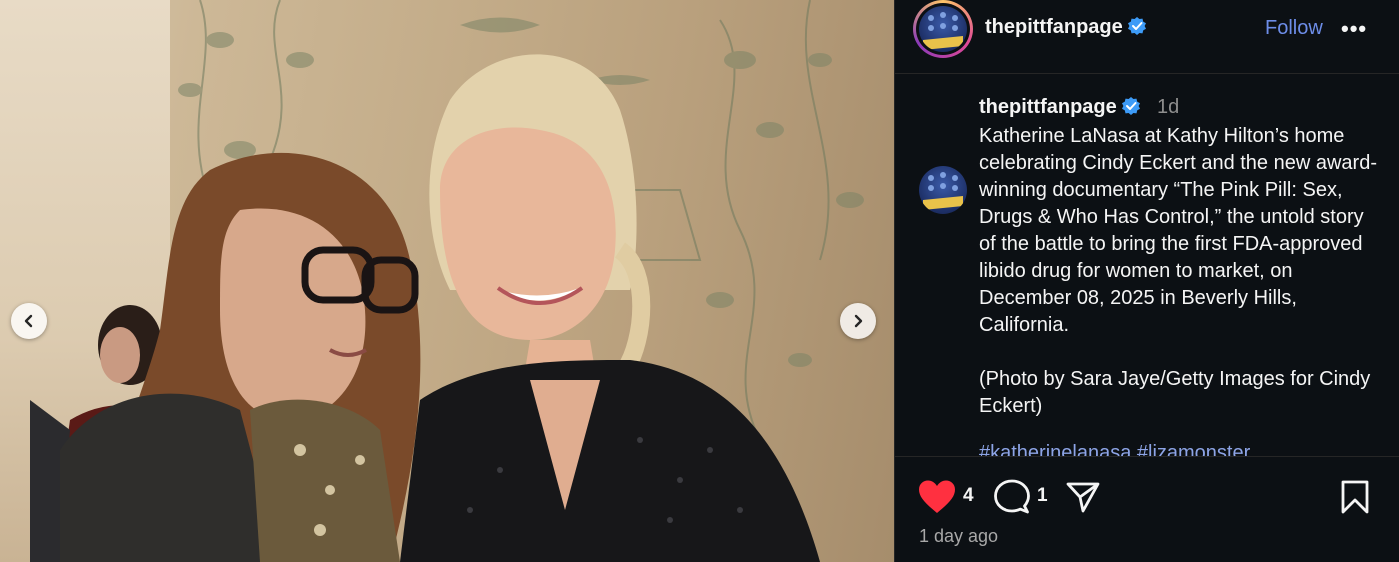 This screenshot has height=562, width=1399. What do you see at coordinates (1083, 497) in the screenshot?
I see `paper-plane-icon` at bounding box center [1083, 497].